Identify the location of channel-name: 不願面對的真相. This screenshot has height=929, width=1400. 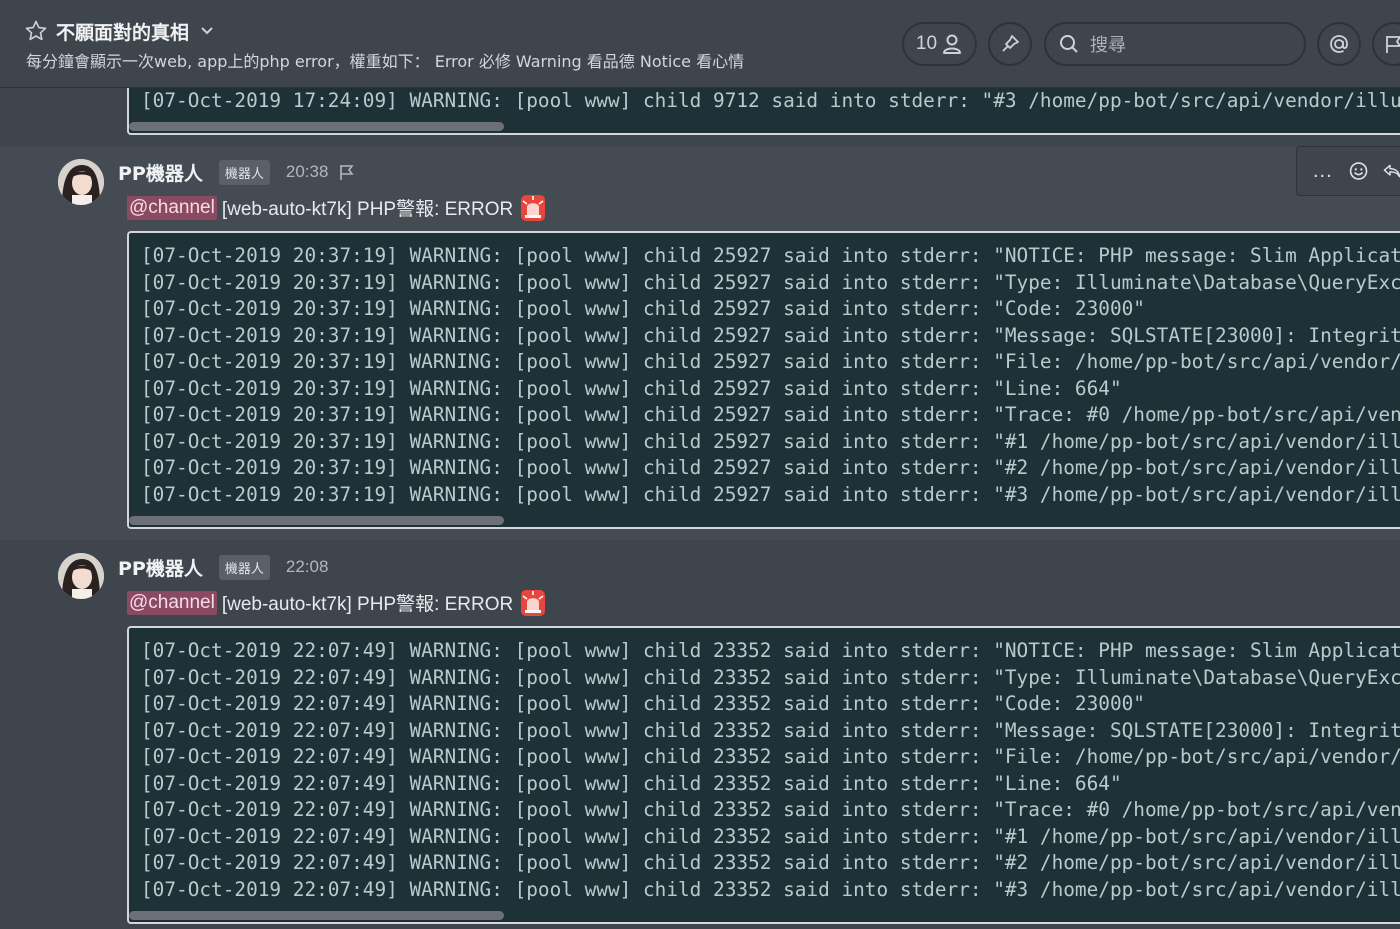
(122, 31).